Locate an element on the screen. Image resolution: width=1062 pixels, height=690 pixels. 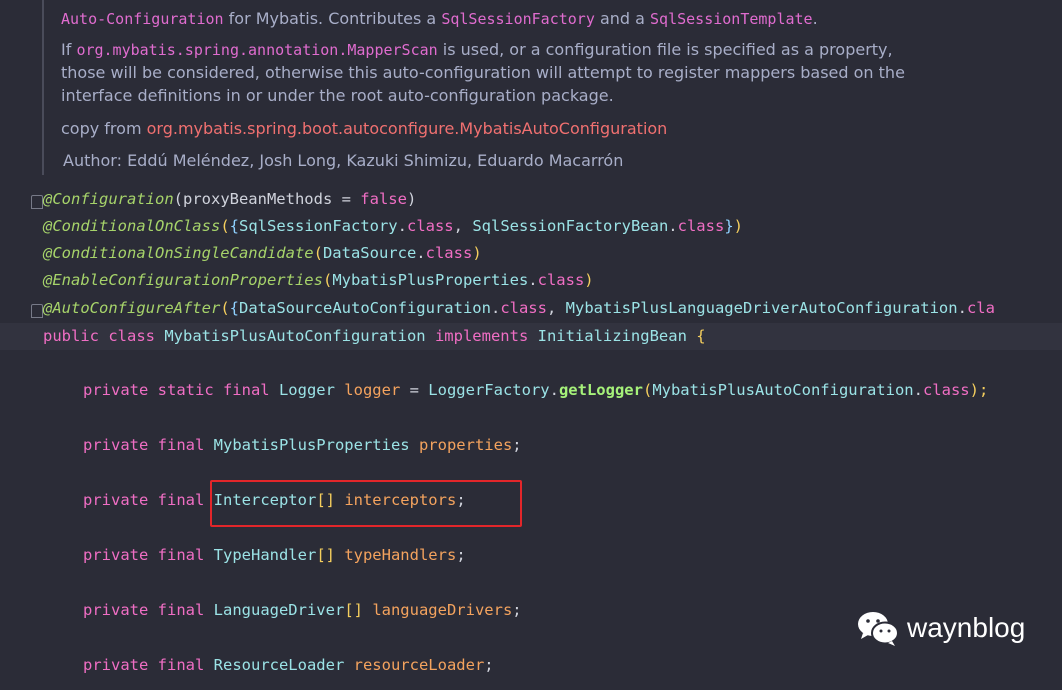
type-name: Logger is located at coordinates (306, 390).